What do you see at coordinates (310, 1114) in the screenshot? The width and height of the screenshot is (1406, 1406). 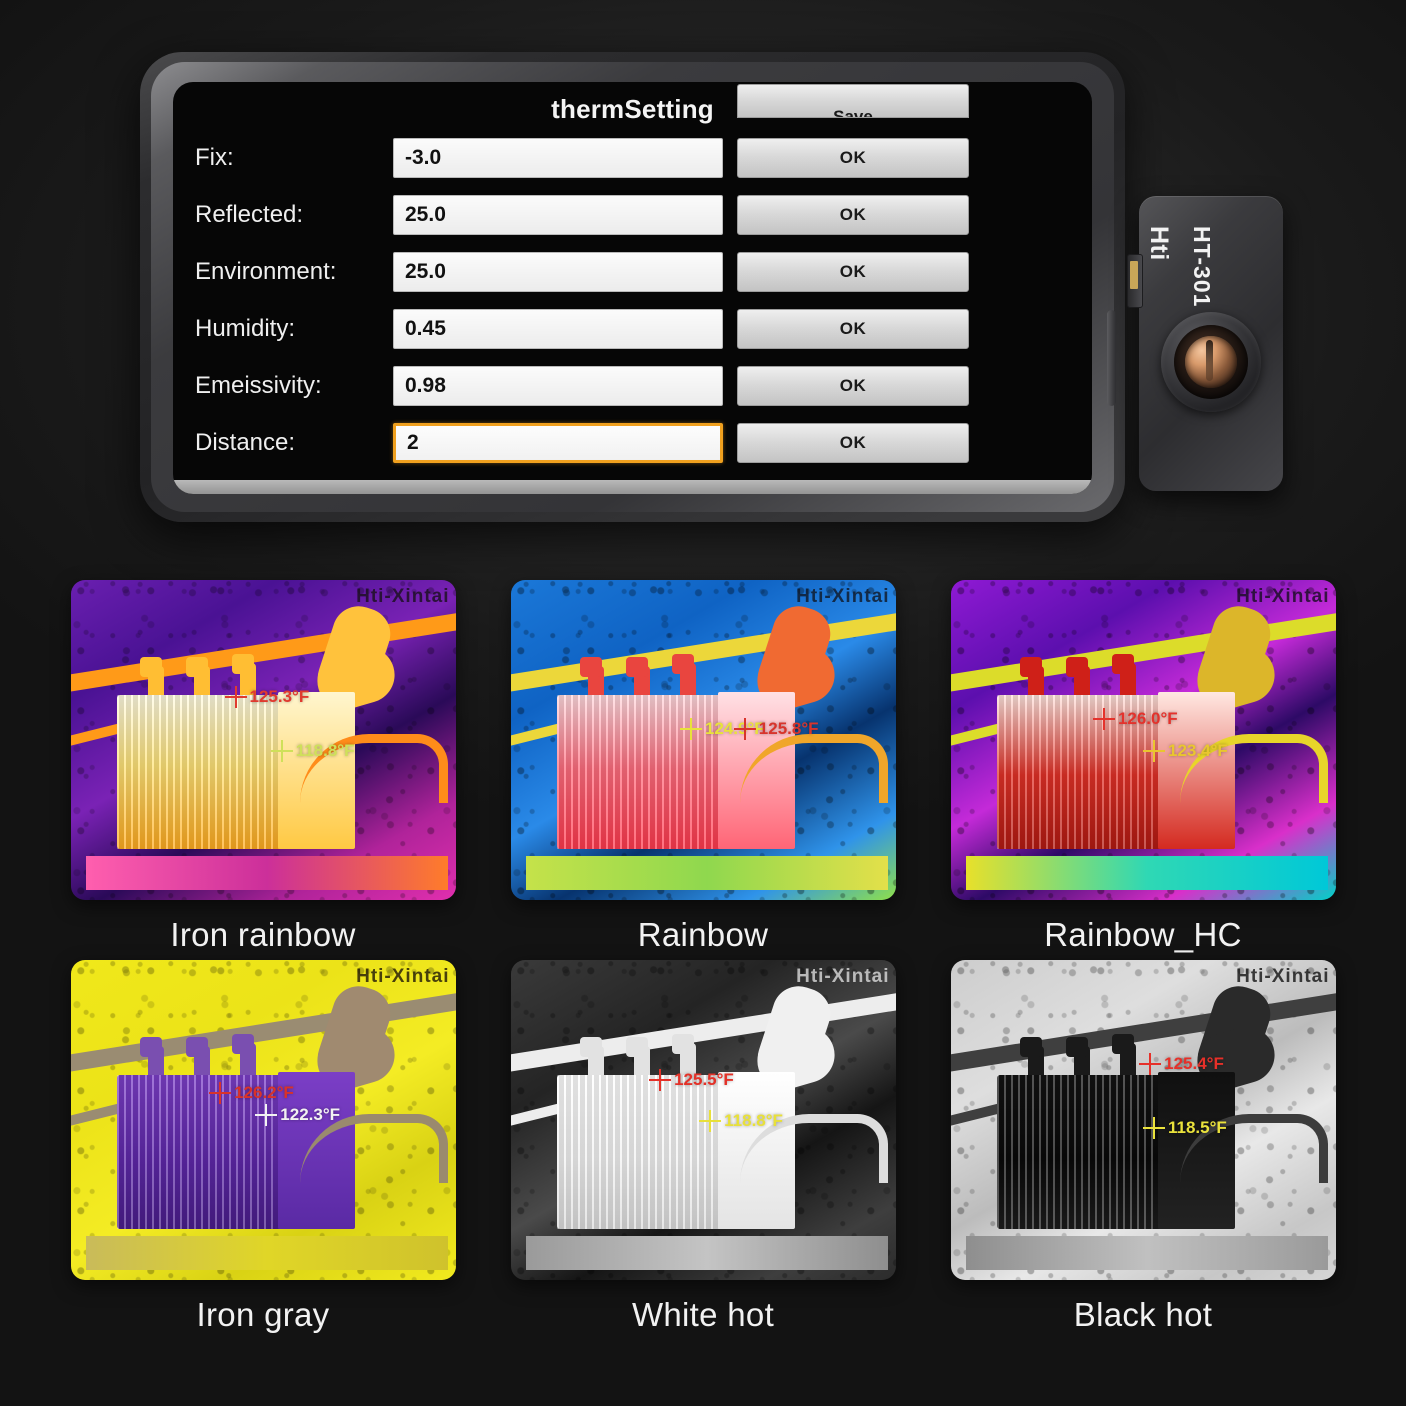 I see `temperature-value: 122.3°F` at bounding box center [310, 1114].